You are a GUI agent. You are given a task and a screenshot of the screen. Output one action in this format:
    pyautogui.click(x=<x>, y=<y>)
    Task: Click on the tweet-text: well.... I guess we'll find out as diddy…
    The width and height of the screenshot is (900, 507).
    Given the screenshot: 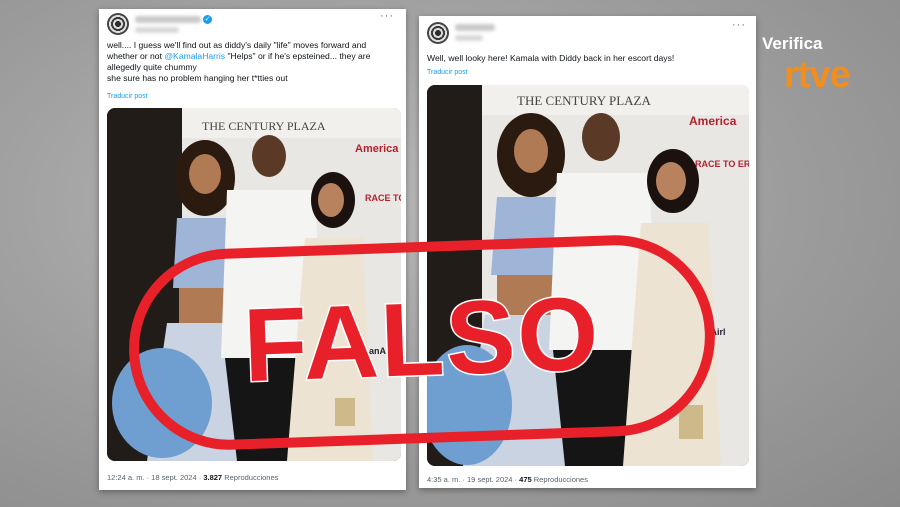 What is the action you would take?
    pyautogui.click(x=239, y=61)
    